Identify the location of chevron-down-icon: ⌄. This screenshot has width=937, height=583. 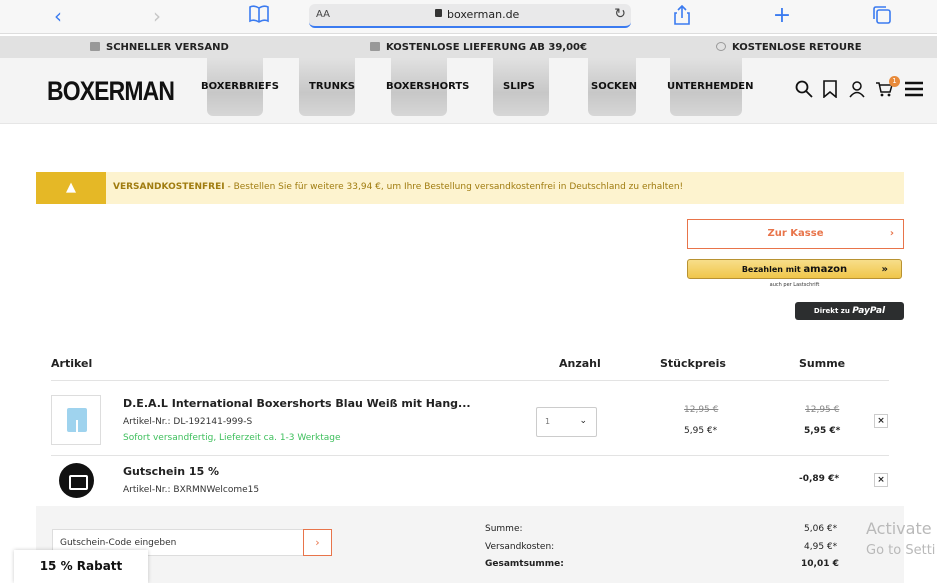
(583, 421).